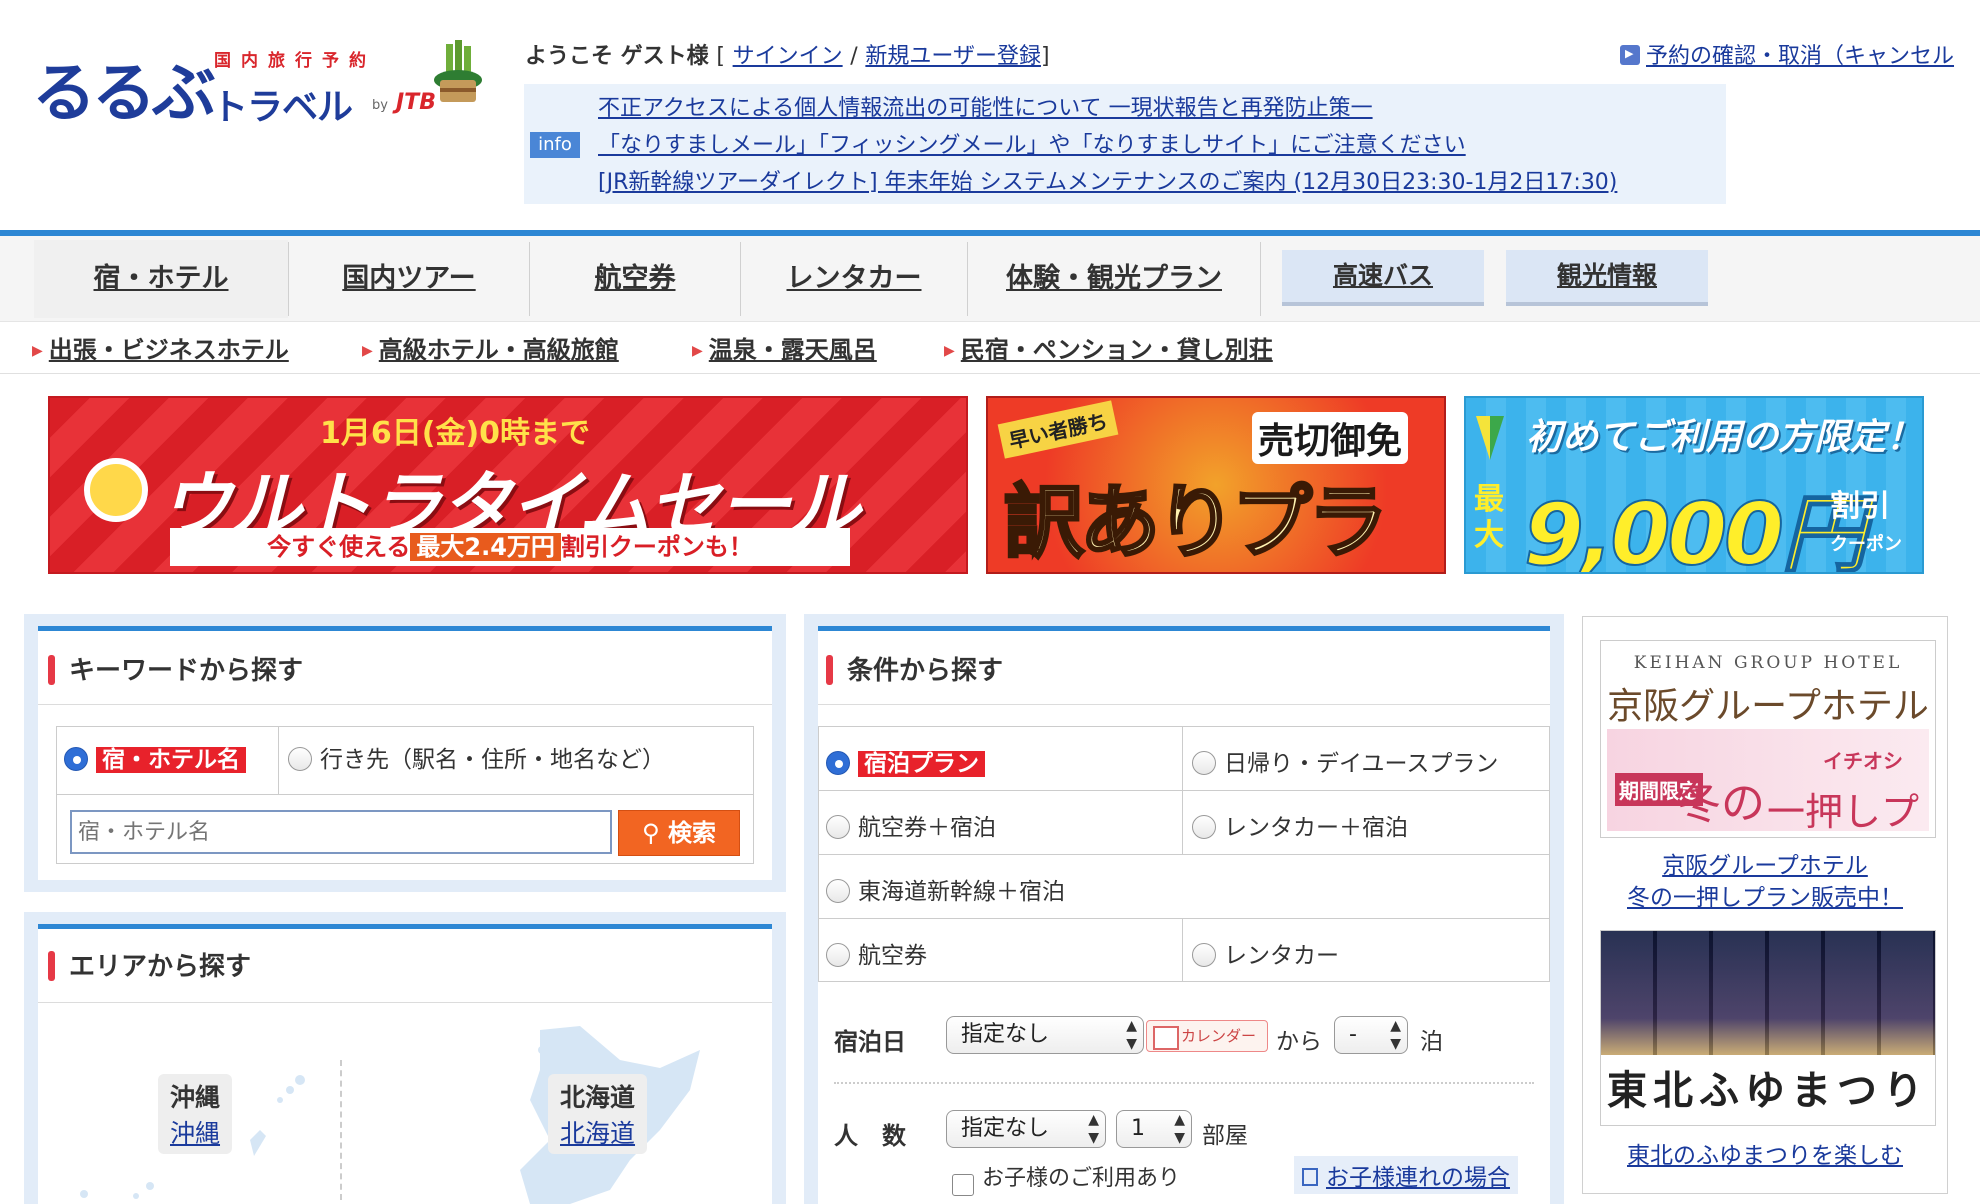 This screenshot has height=1204, width=1980. Describe the element at coordinates (1765, 898) in the screenshot. I see `keihan-link-2: 冬の一押しプラン販売中！` at that location.